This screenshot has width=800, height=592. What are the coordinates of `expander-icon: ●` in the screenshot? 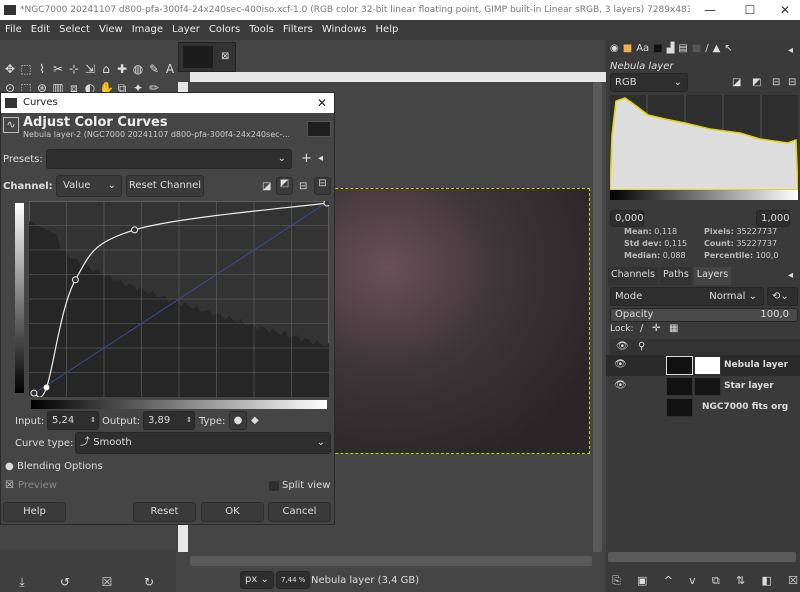 It's located at (9, 466).